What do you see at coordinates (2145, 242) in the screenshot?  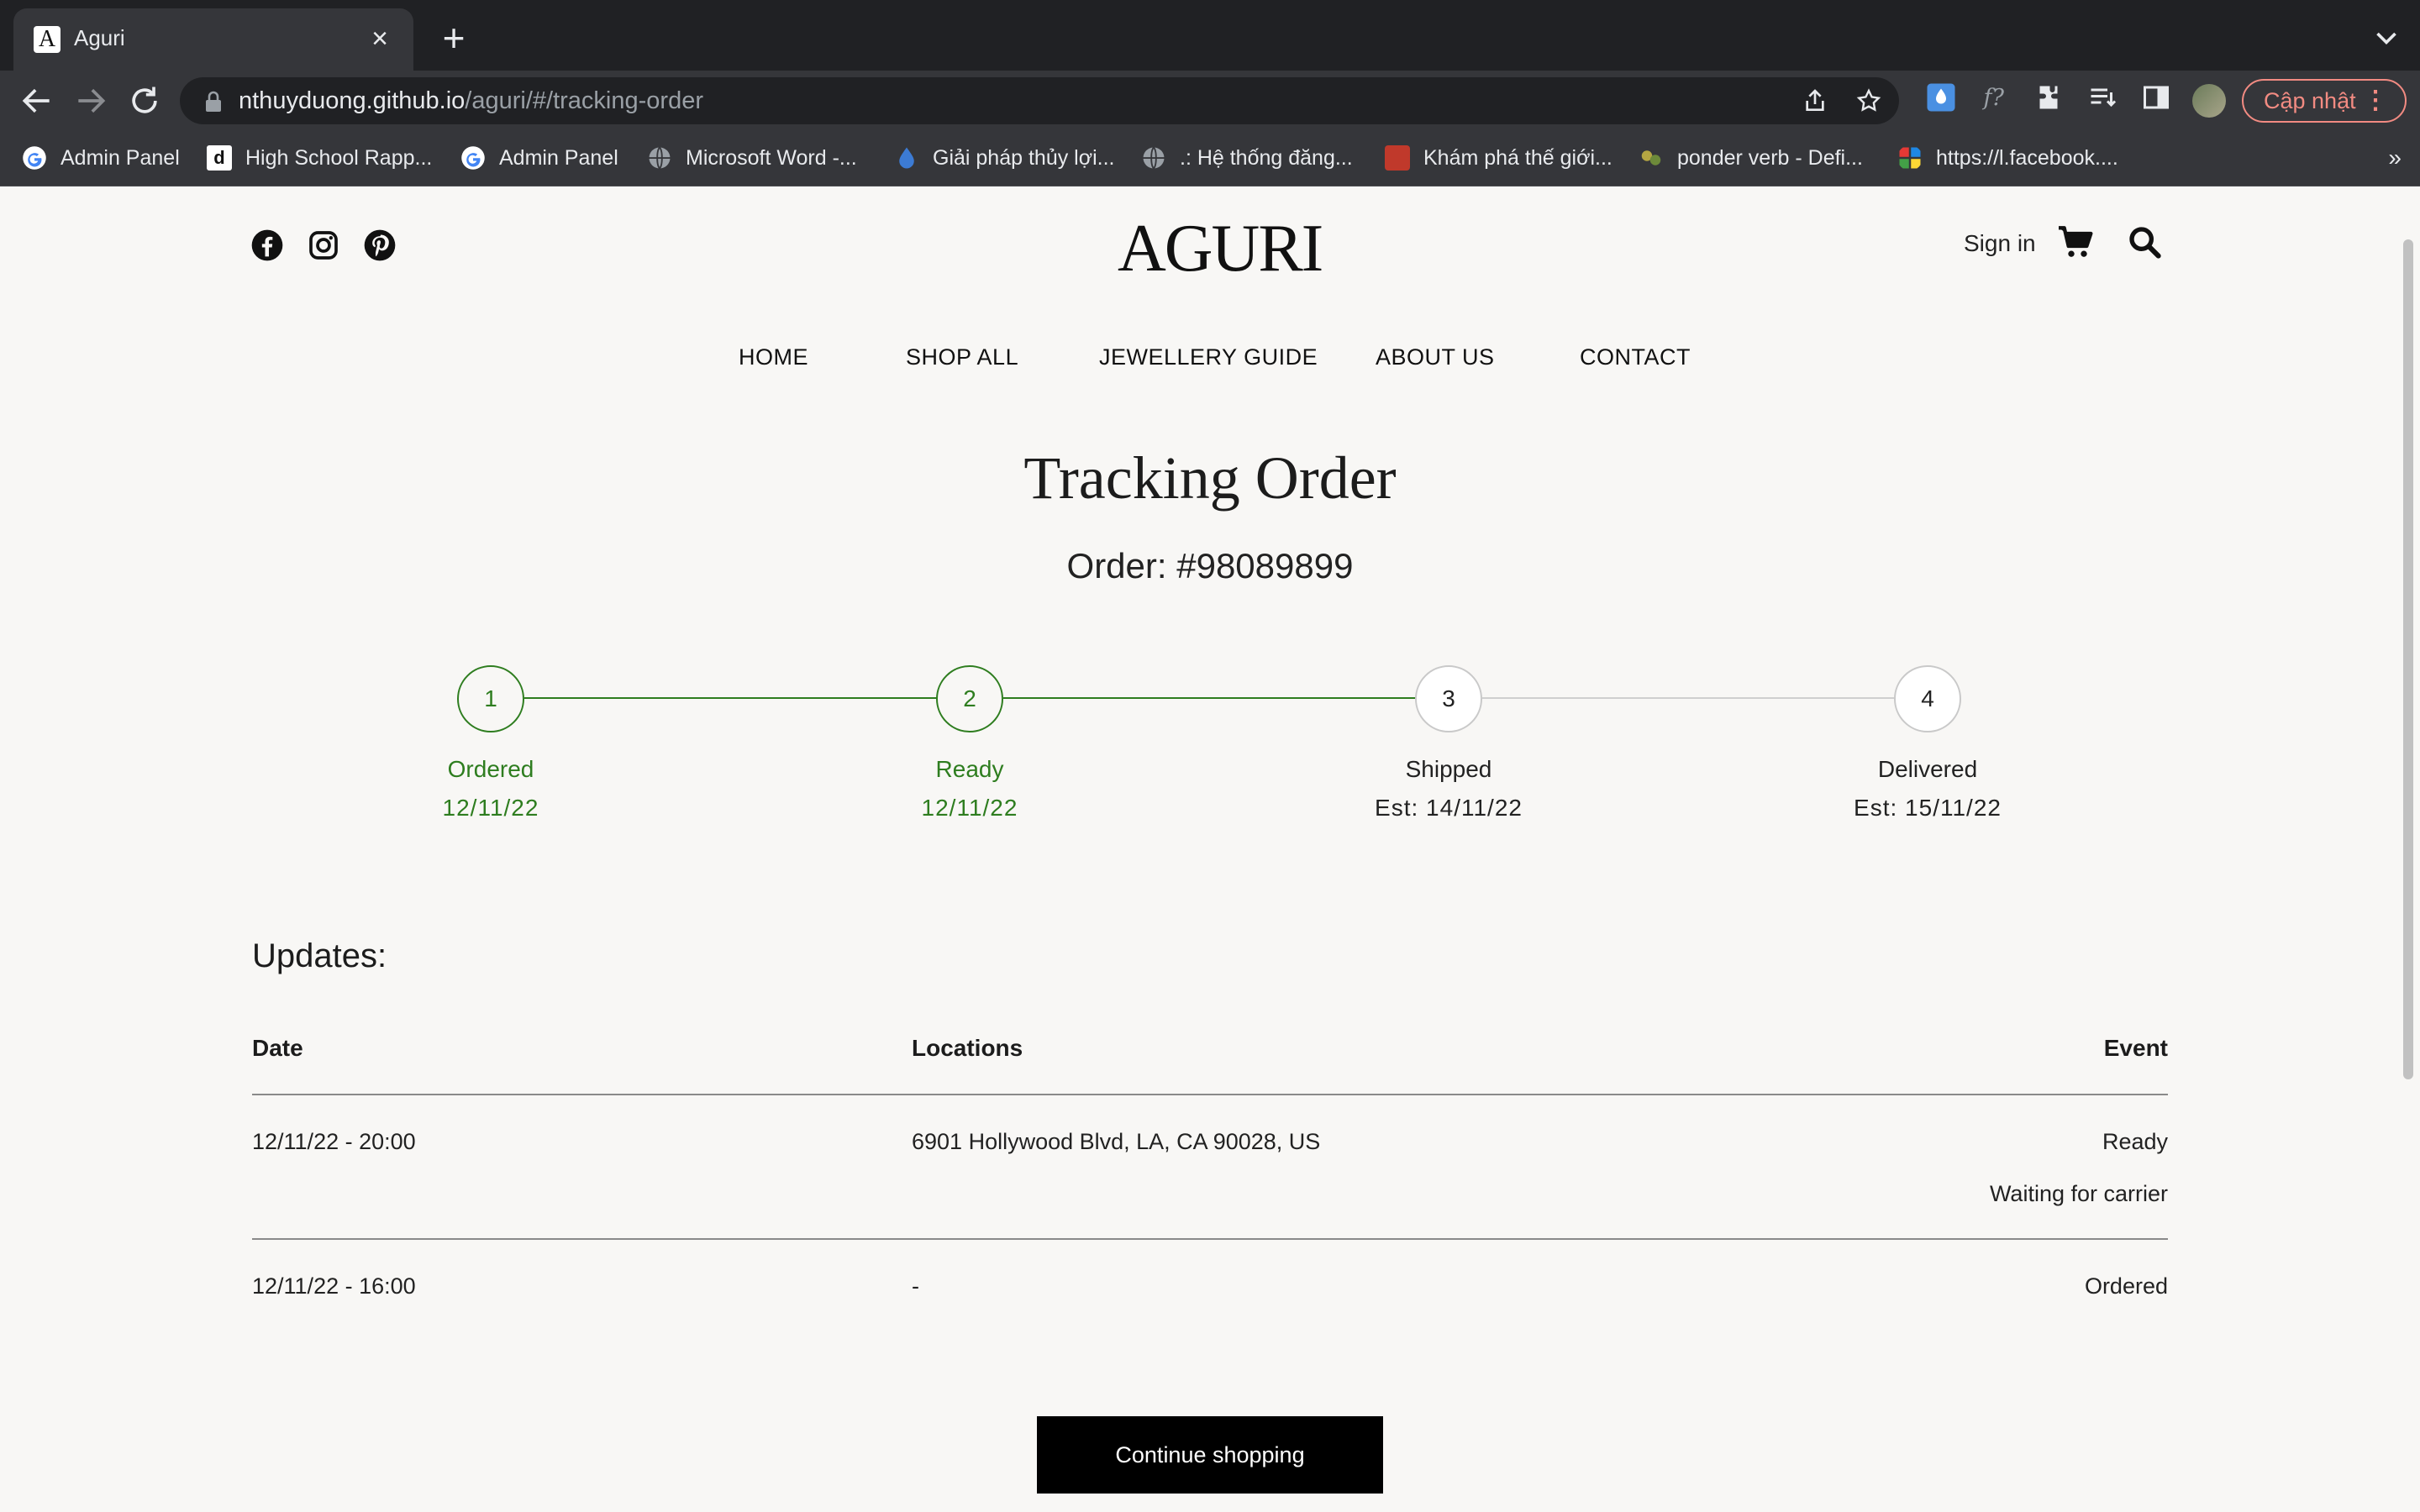 I see `search-icon` at bounding box center [2145, 242].